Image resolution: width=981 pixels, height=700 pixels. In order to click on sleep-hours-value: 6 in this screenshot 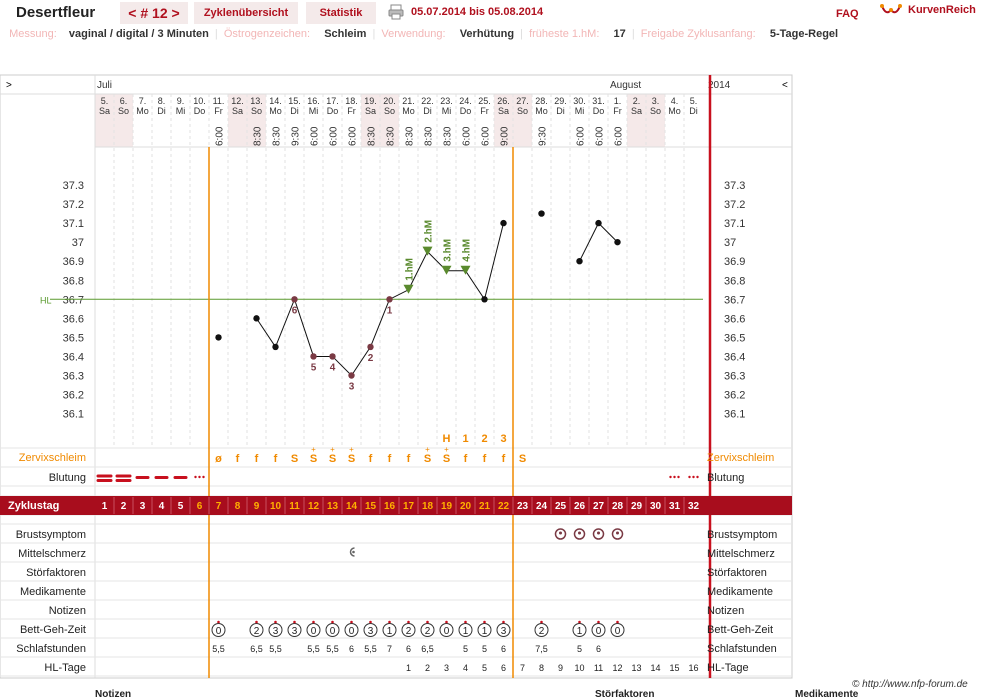, I will do `click(503, 649)`.